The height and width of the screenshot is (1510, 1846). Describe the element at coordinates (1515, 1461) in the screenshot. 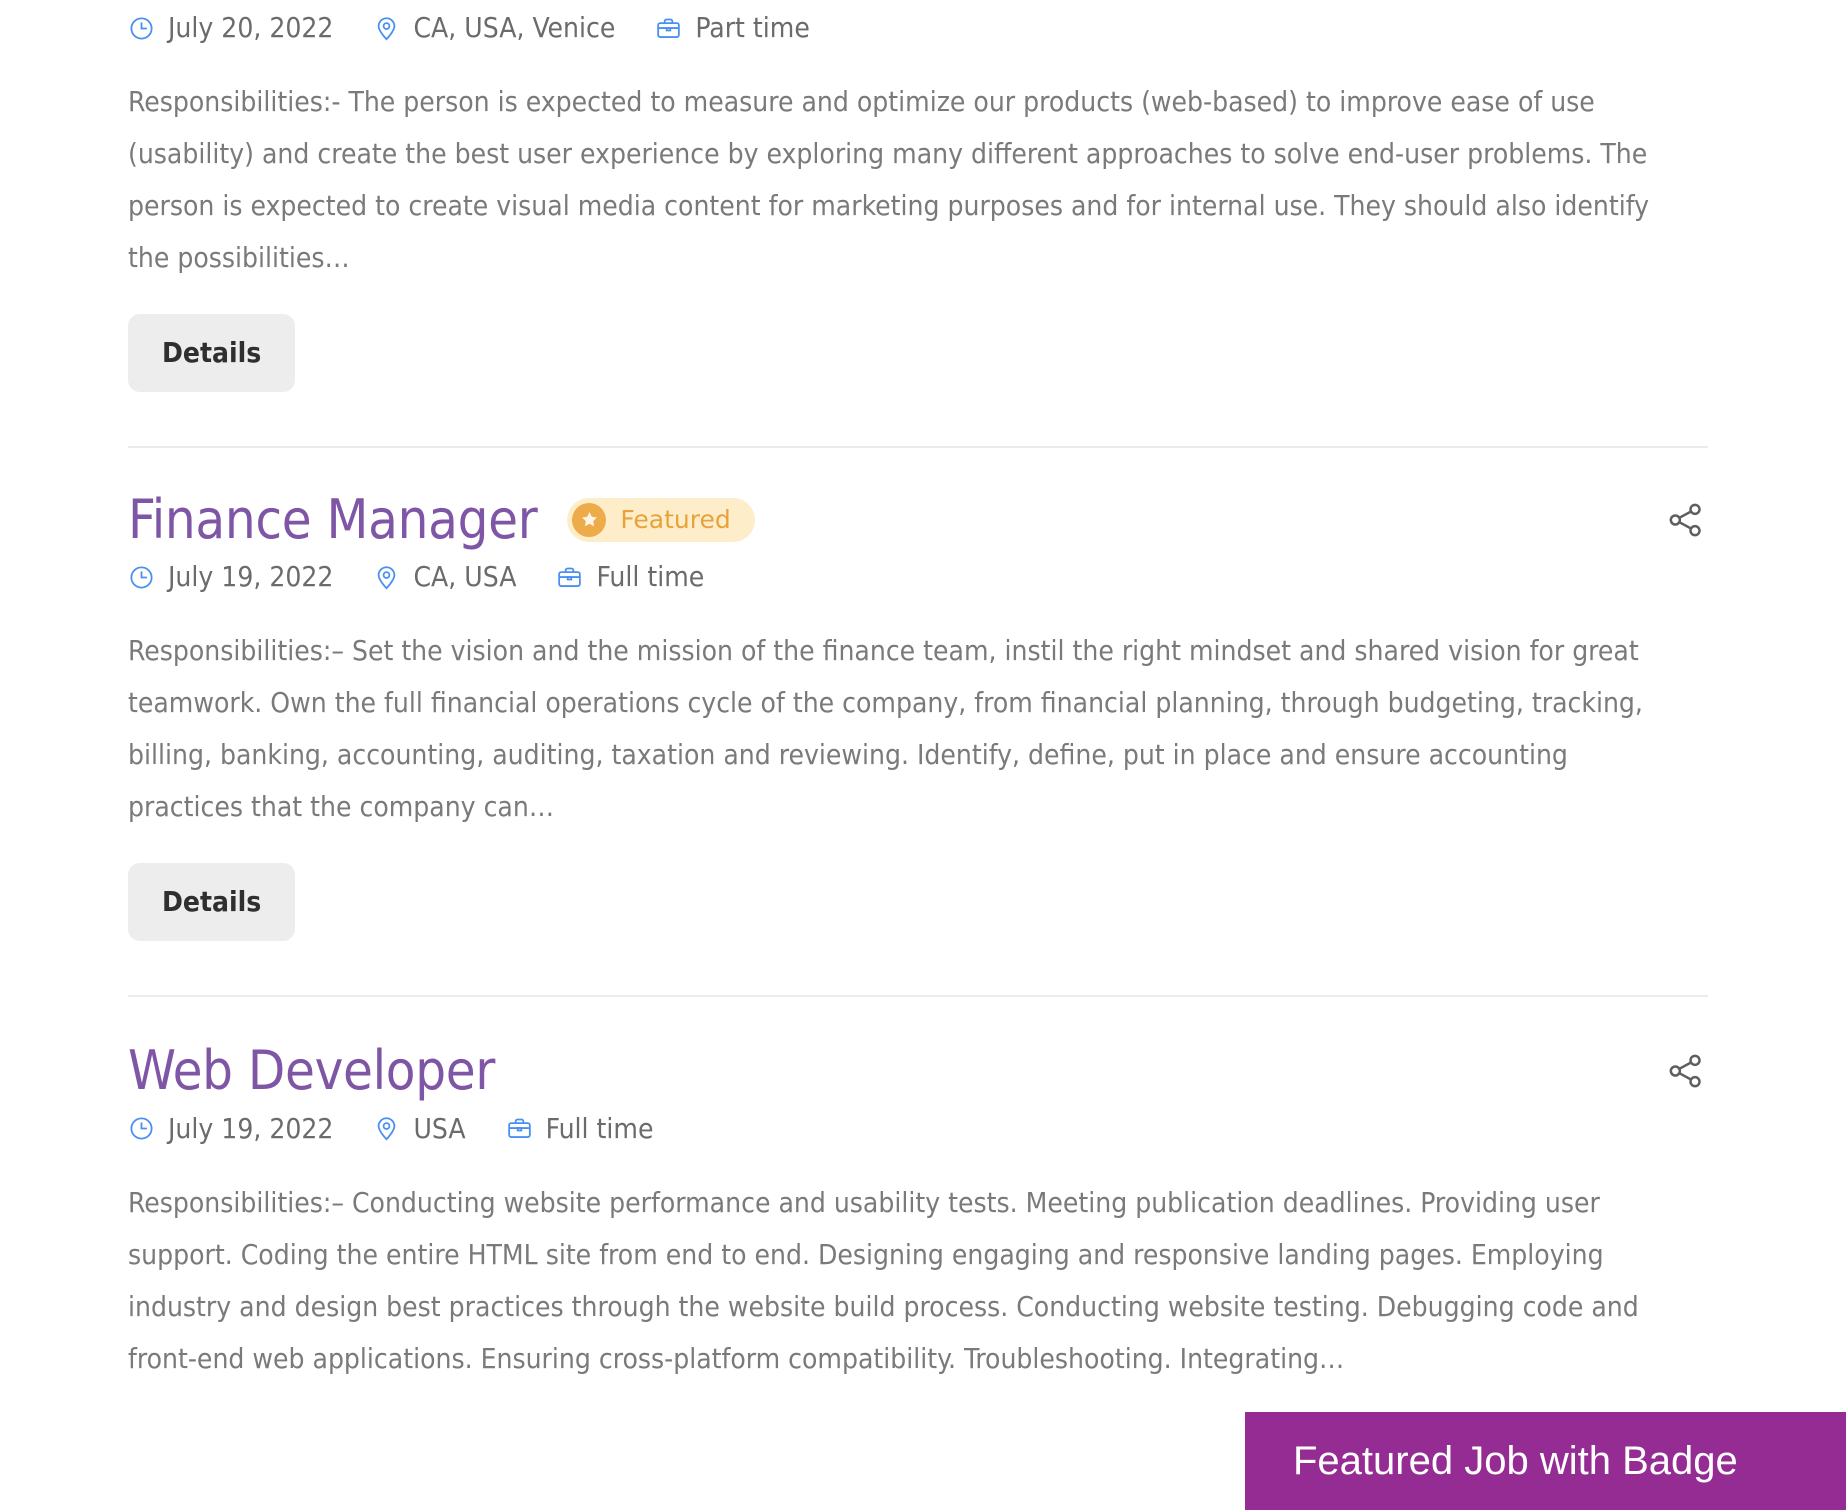

I see `annotation-label: Featured Job with Badge` at that location.